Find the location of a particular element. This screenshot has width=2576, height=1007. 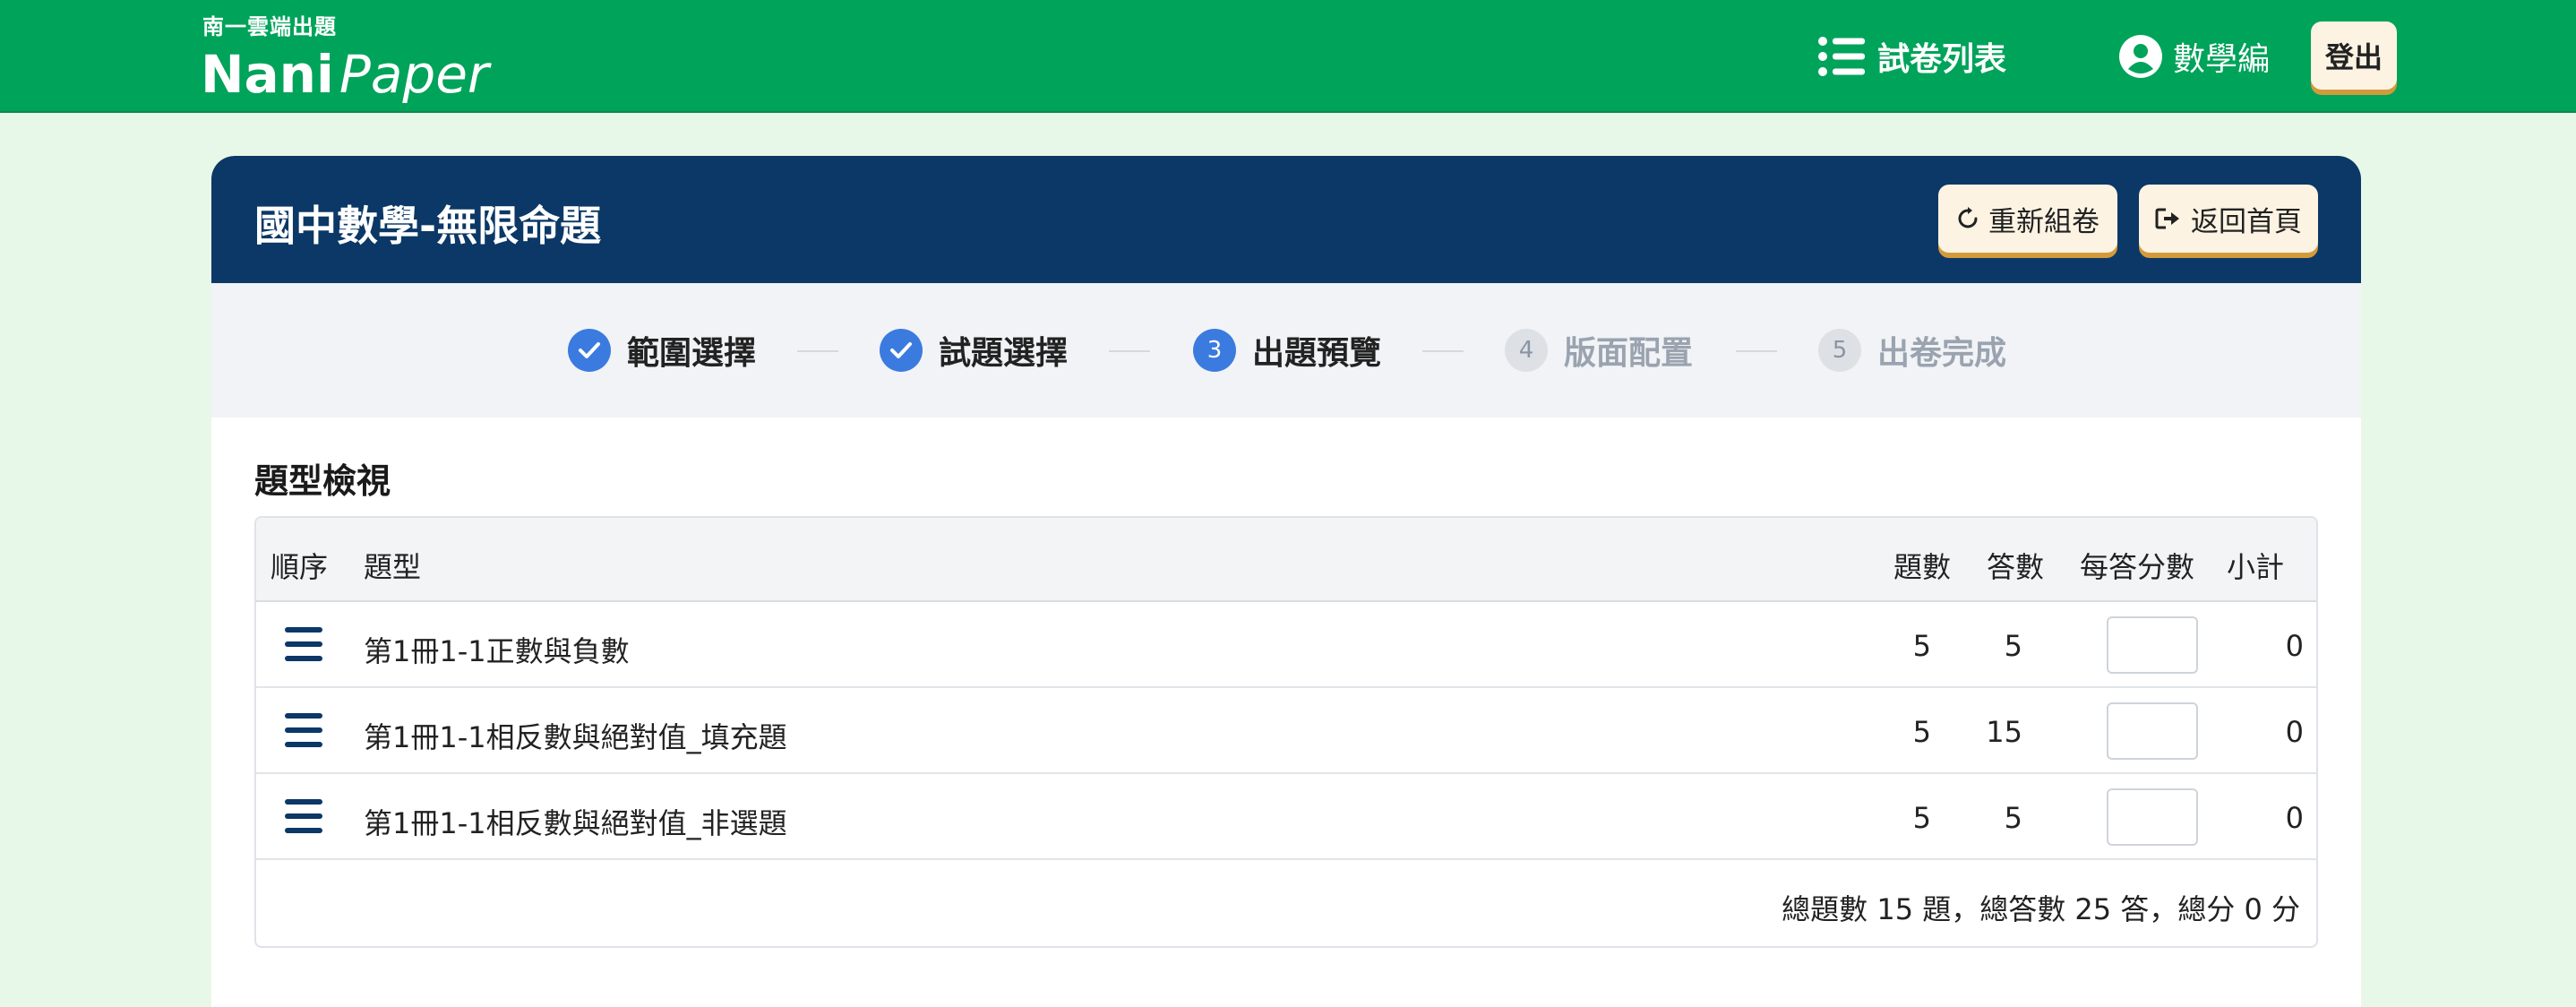

card-header: 國中數學-無限命題 重新組卷 返回首頁 is located at coordinates (1286, 219).